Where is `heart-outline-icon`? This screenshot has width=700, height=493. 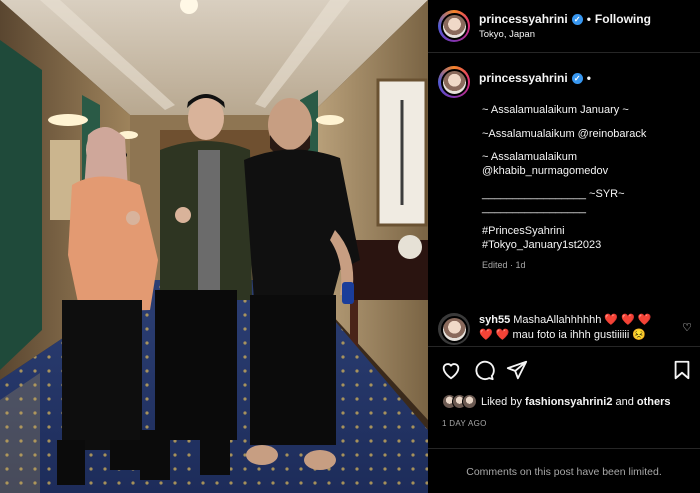 heart-outline-icon is located at coordinates (451, 370).